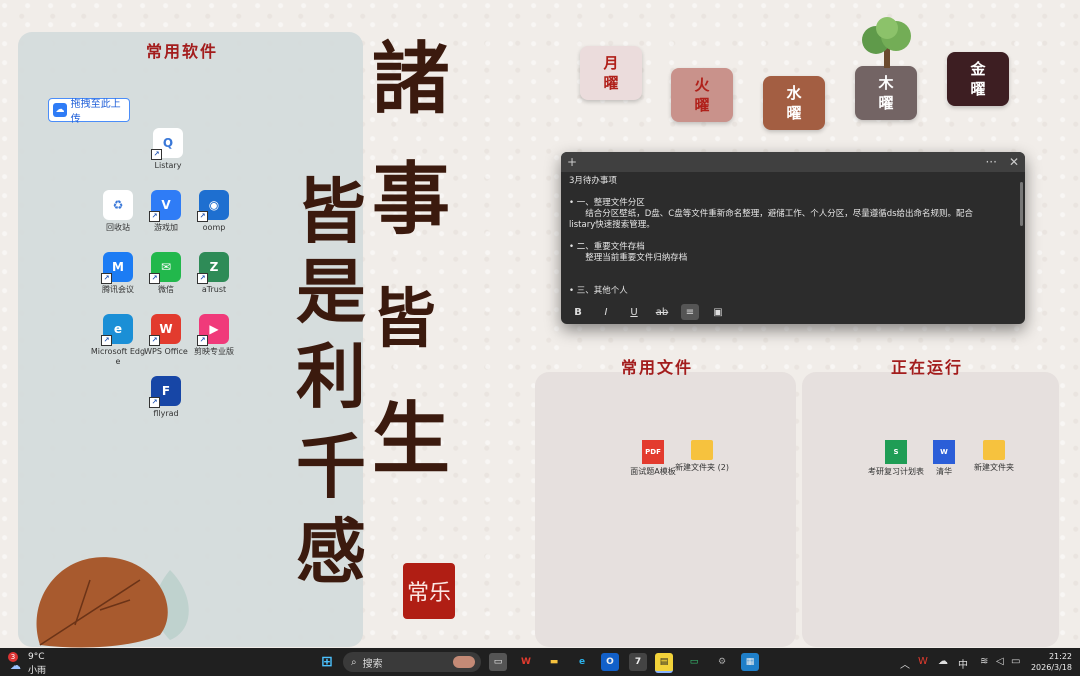 The image size is (1080, 676). Describe the element at coordinates (327, 662) in the screenshot. I see `start-windows-icon: ⊞` at that location.